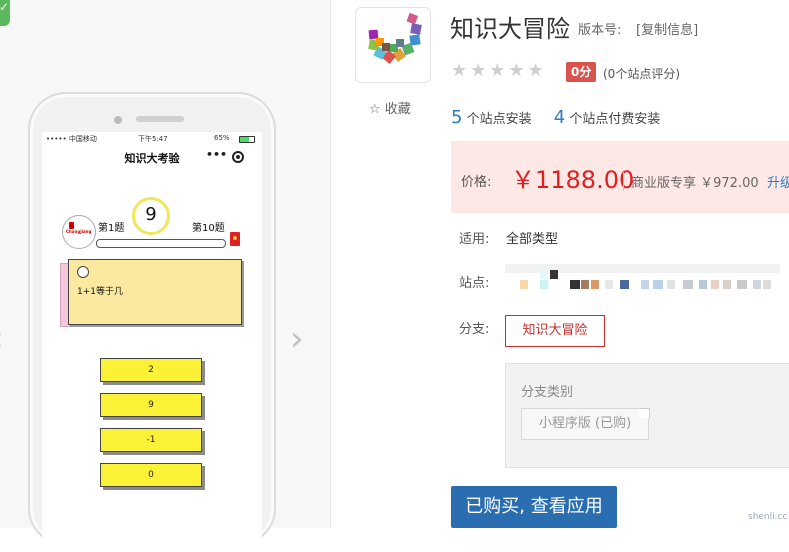 Image resolution: width=789 pixels, height=552 pixels. Describe the element at coordinates (155, 292) in the screenshot. I see `question-card: 1+1等于几` at that location.